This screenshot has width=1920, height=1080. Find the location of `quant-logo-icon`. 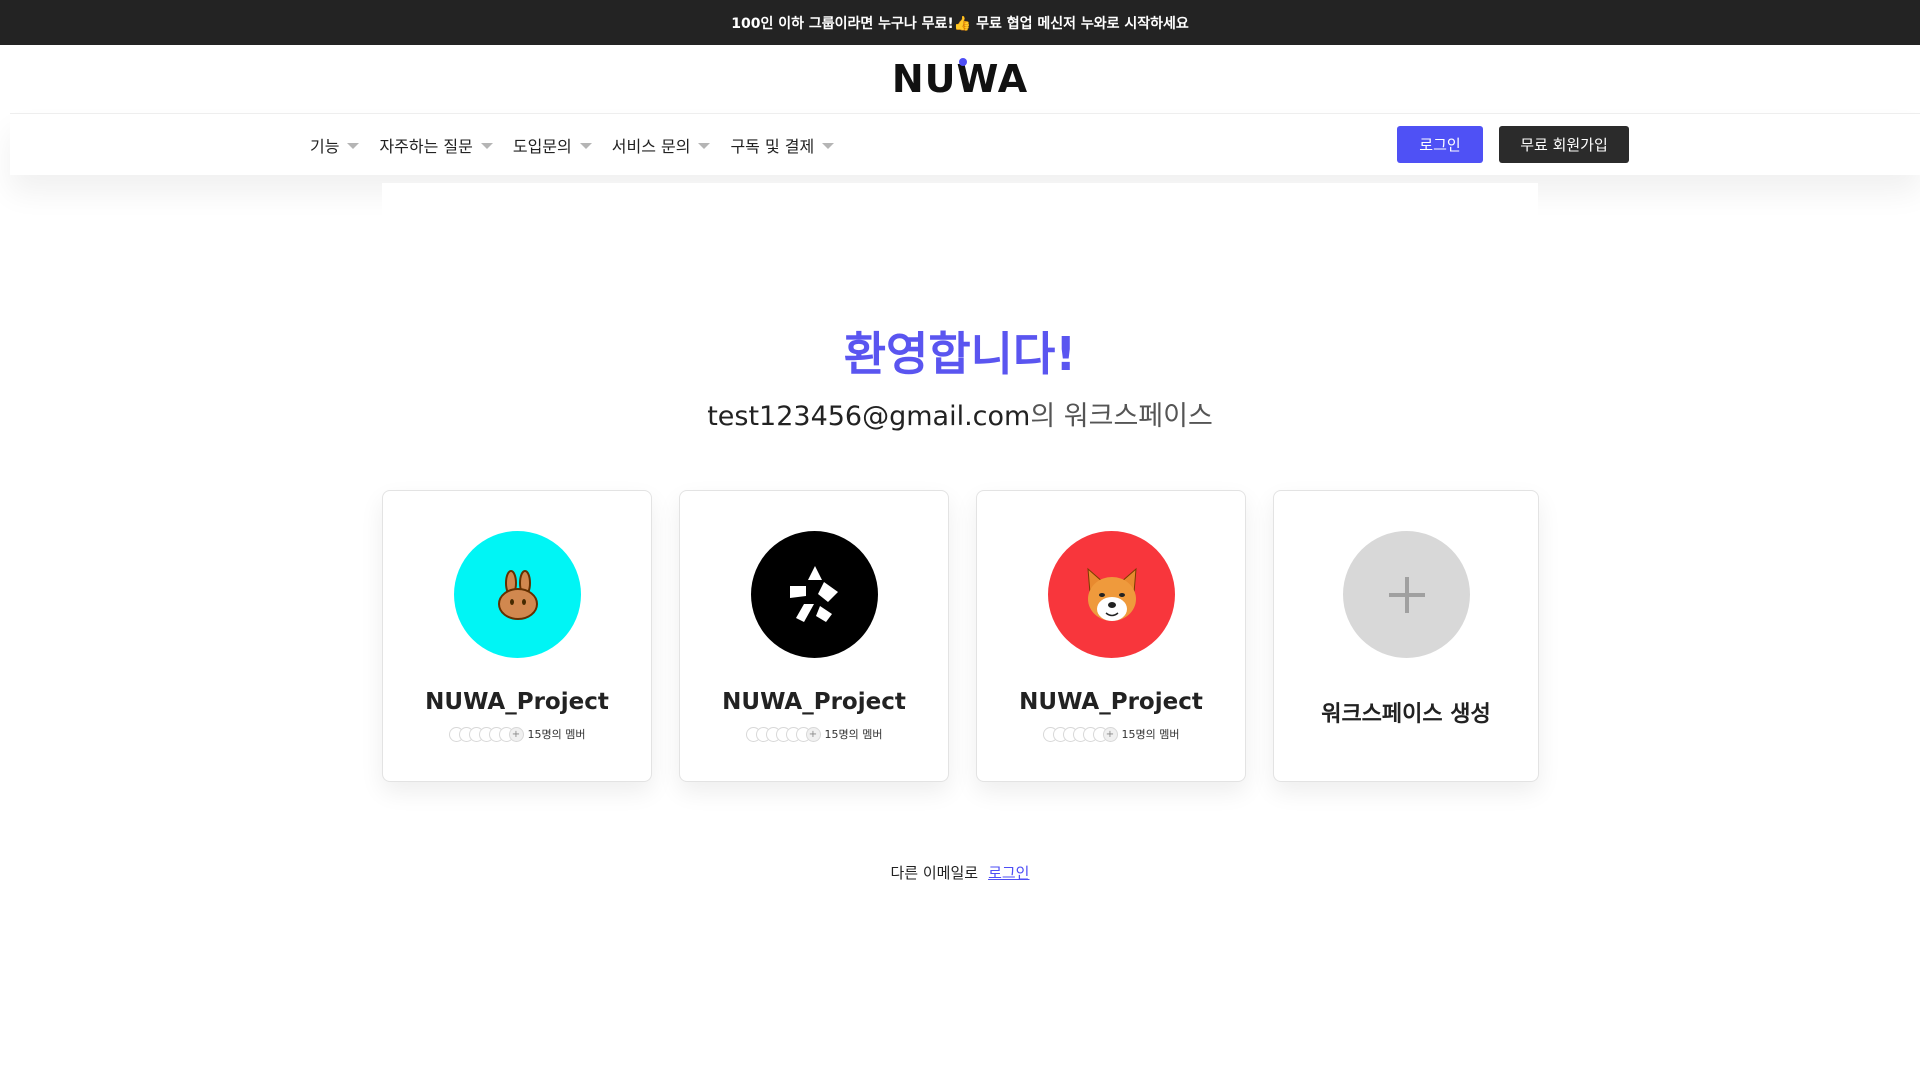

quant-logo-icon is located at coordinates (814, 594).